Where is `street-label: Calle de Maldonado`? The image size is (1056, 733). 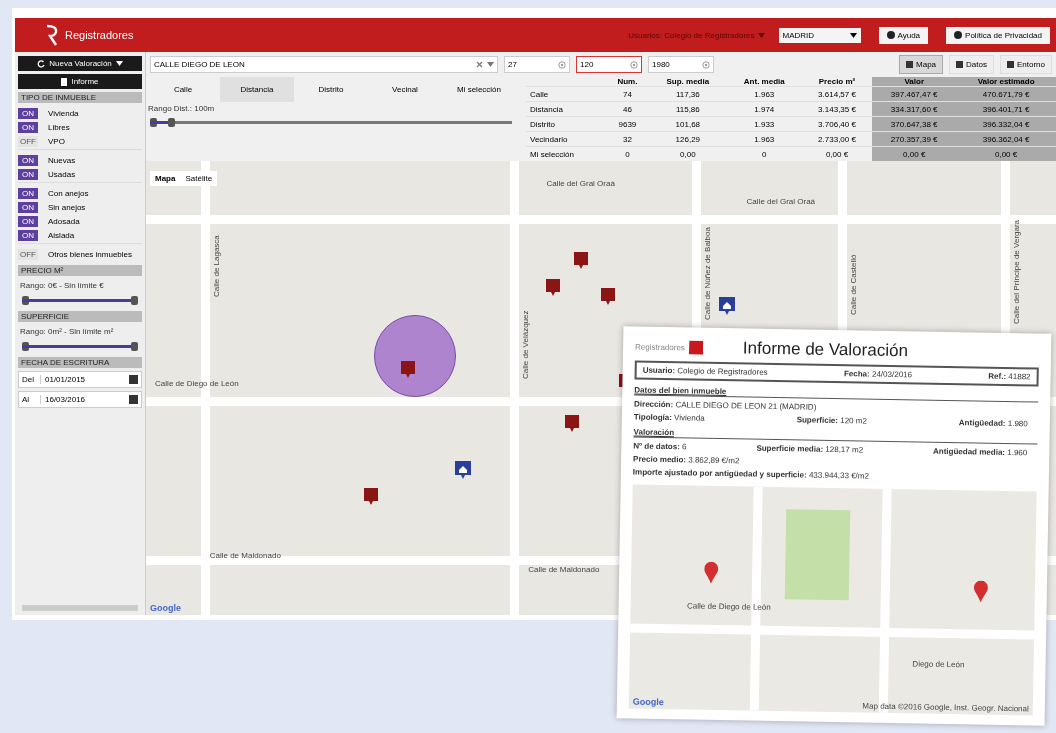
street-label: Calle de Maldonado is located at coordinates (564, 570).